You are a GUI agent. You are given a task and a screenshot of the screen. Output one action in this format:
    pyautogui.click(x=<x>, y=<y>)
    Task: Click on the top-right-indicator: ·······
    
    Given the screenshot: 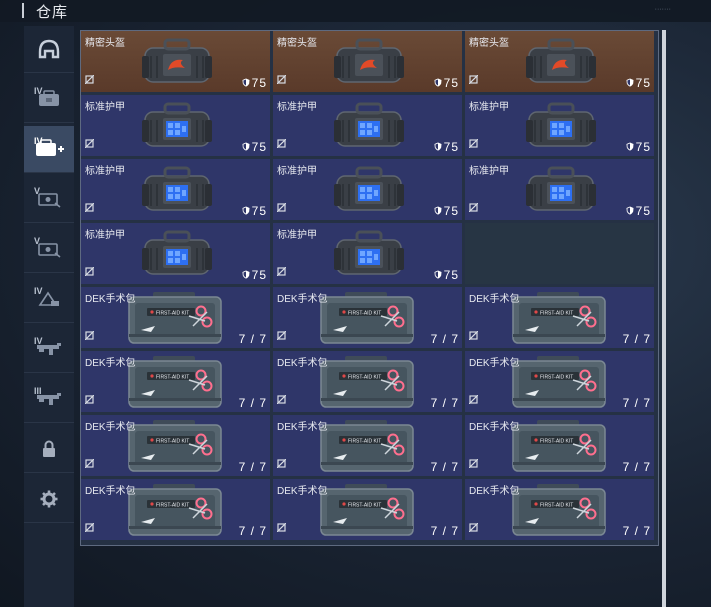 What is the action you would take?
    pyautogui.click(x=662, y=9)
    